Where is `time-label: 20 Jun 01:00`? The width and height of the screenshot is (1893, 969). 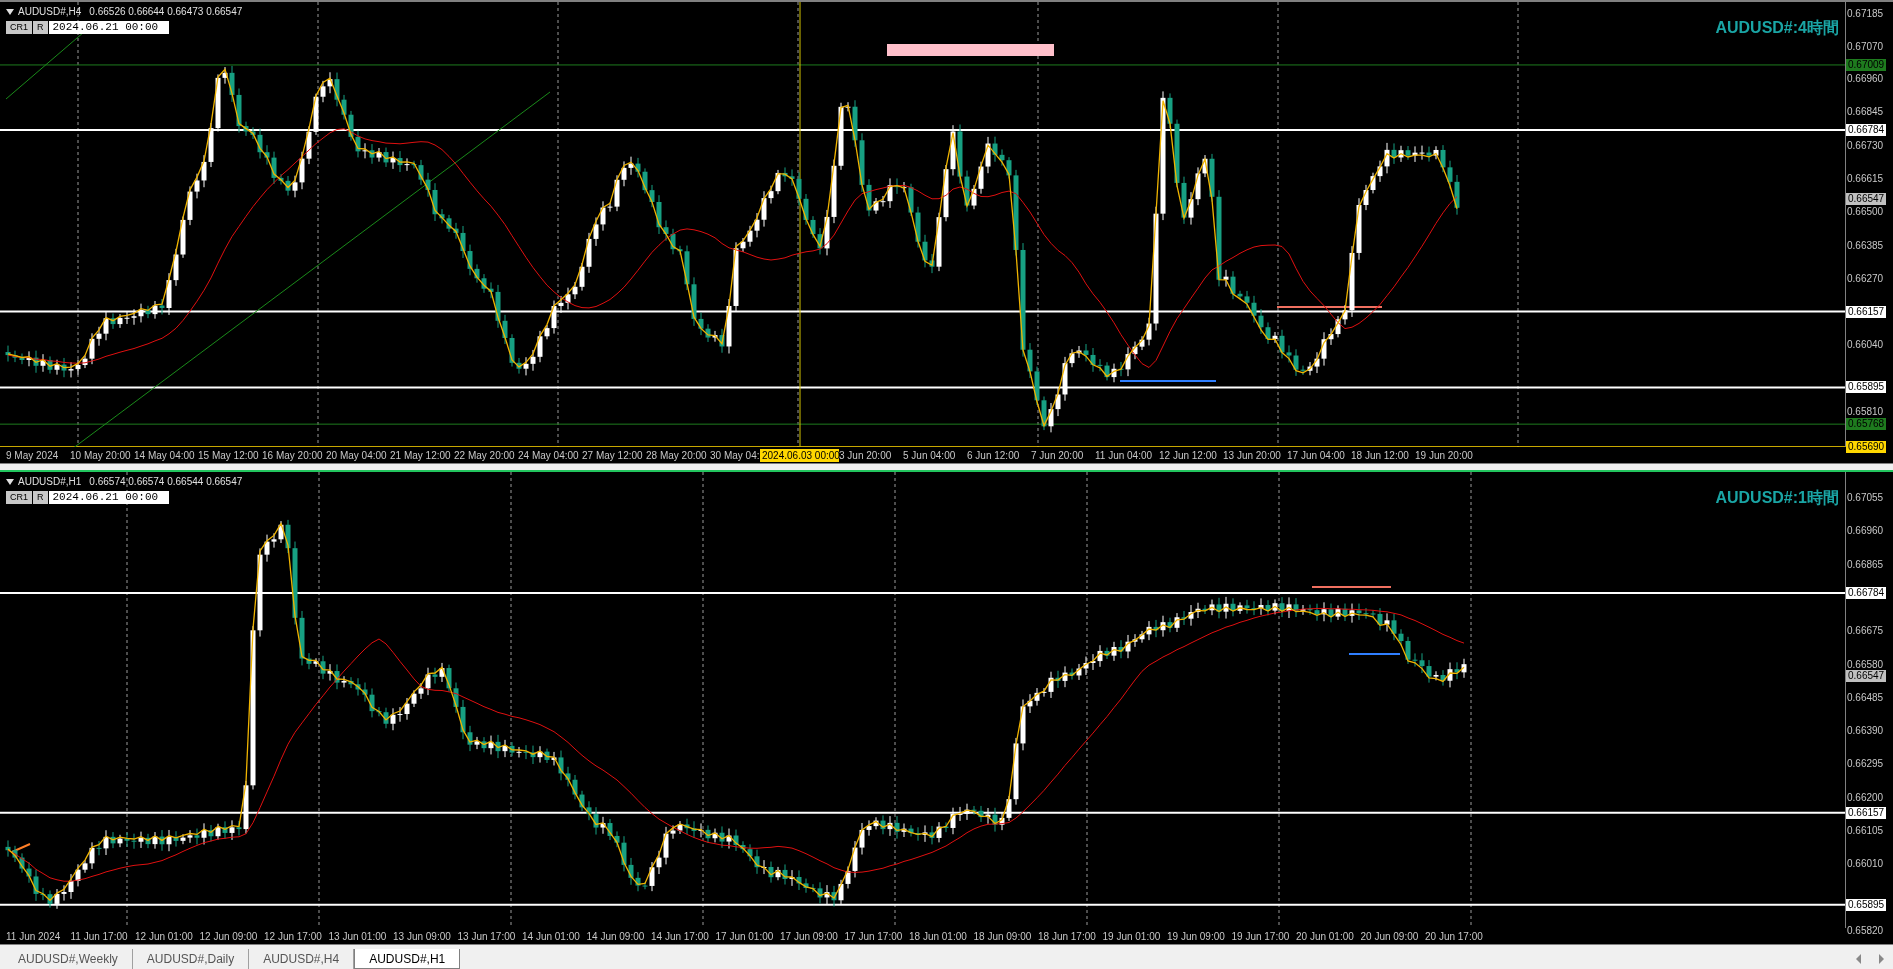
time-label: 20 Jun 01:00 is located at coordinates (1325, 936).